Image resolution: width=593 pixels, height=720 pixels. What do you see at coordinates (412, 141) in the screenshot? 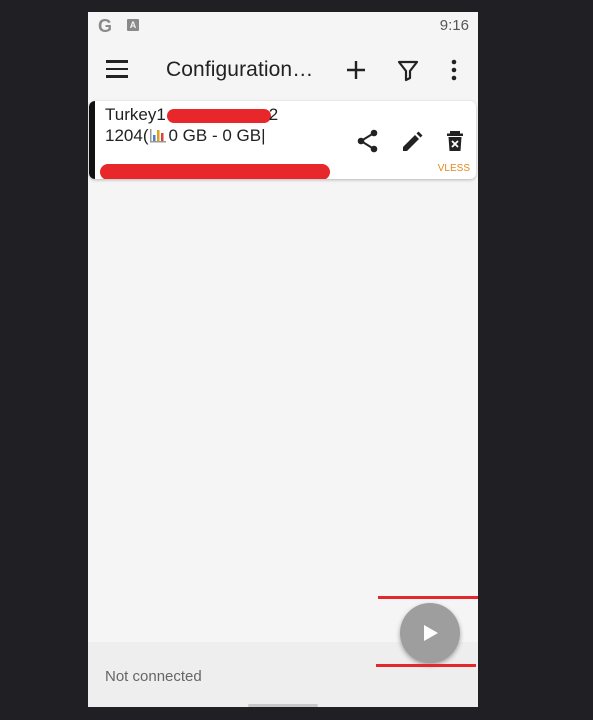
I see `edit-icon` at bounding box center [412, 141].